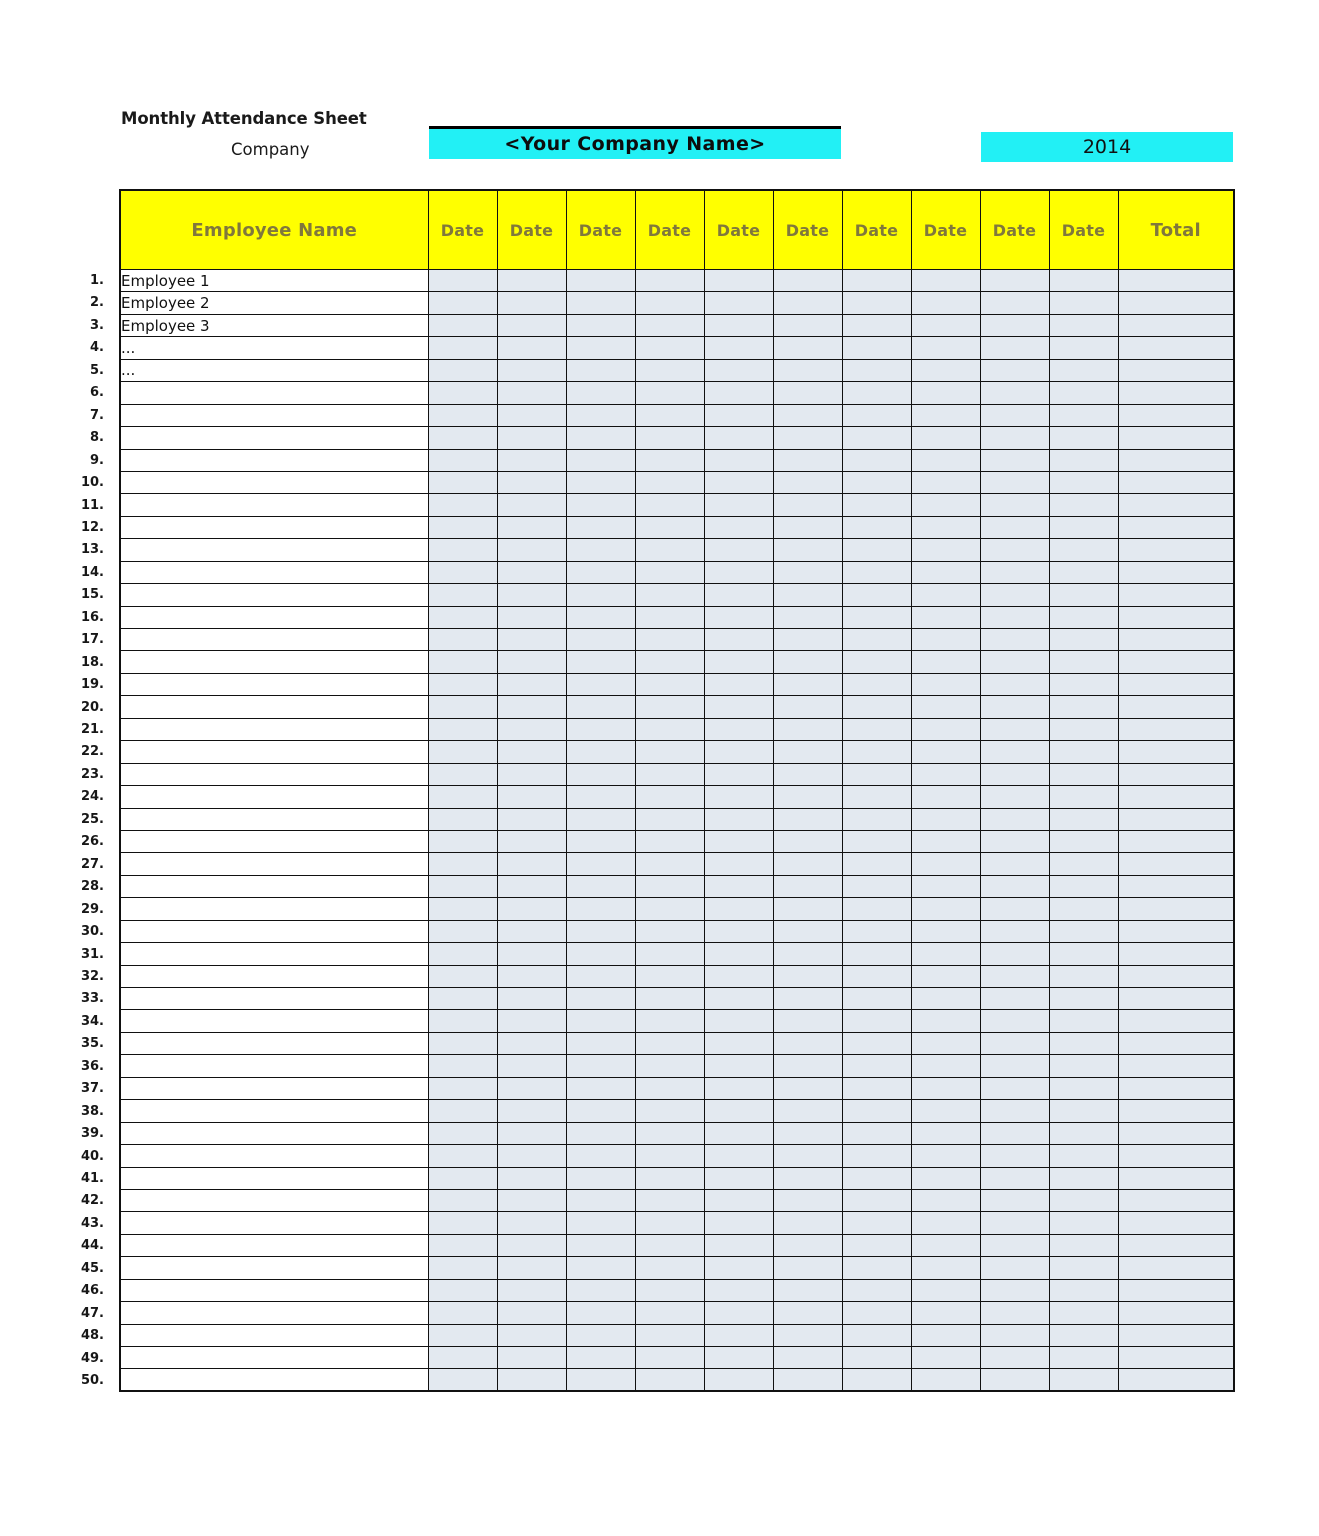 This screenshot has width=1319, height=1536. Describe the element at coordinates (274, 325) in the screenshot. I see `employee-name-cell: Employee 3` at that location.